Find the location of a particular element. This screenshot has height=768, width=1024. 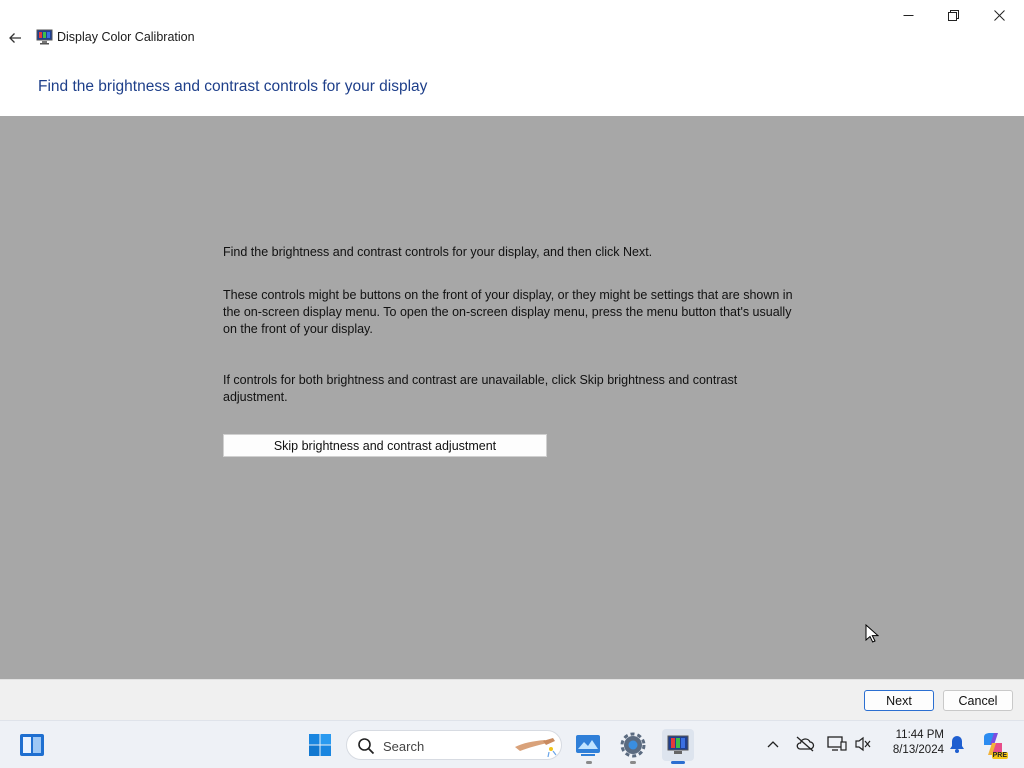

minimize-button is located at coordinates (908, 15).